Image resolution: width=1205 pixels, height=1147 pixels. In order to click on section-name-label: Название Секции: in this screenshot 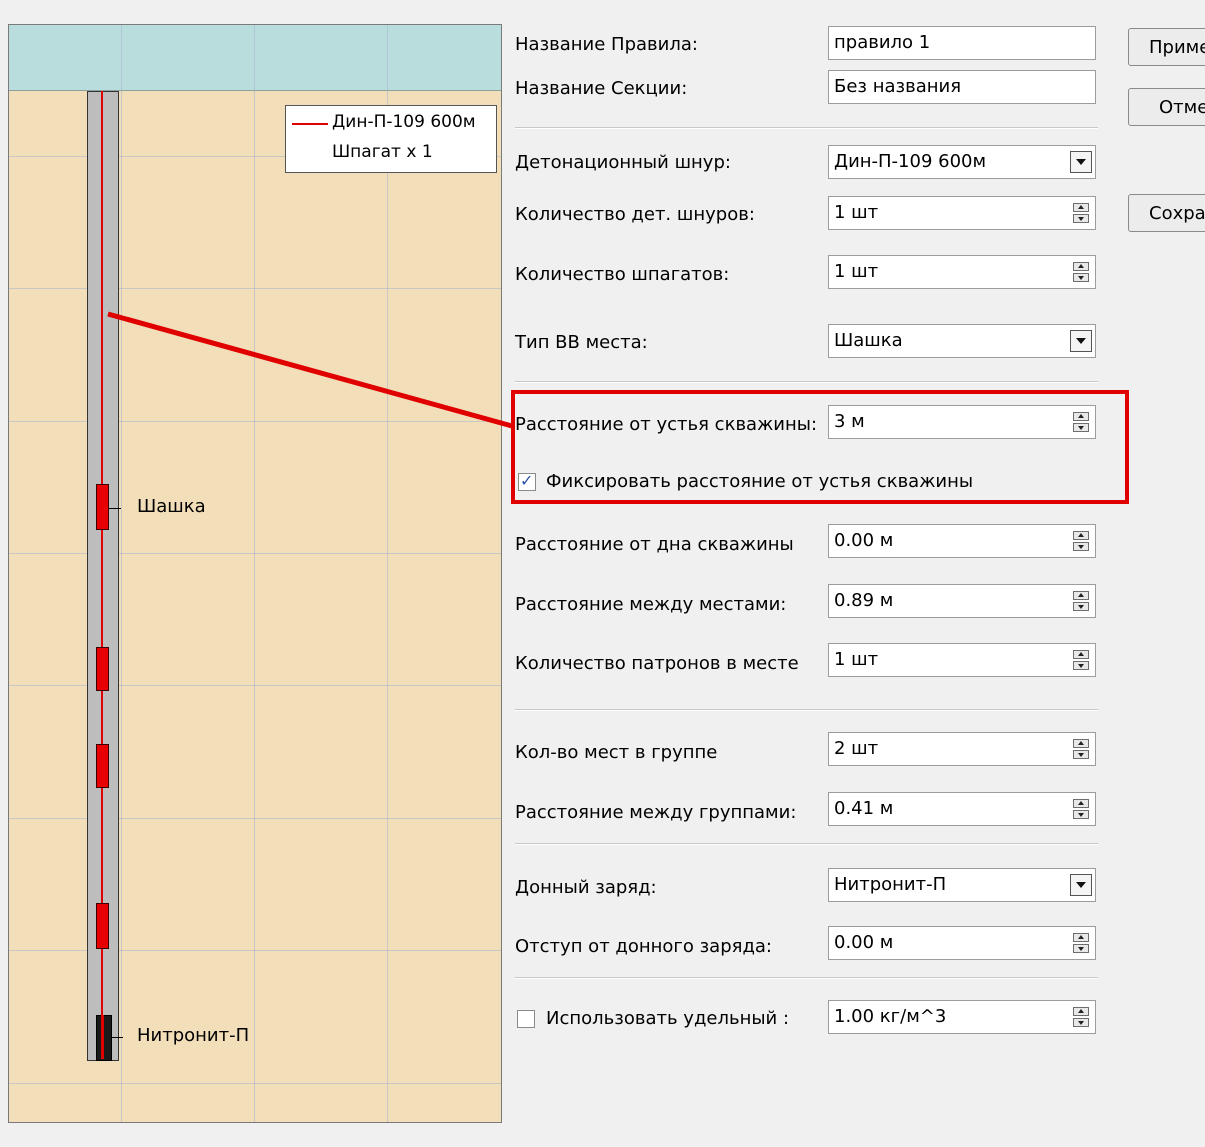, I will do `click(601, 88)`.